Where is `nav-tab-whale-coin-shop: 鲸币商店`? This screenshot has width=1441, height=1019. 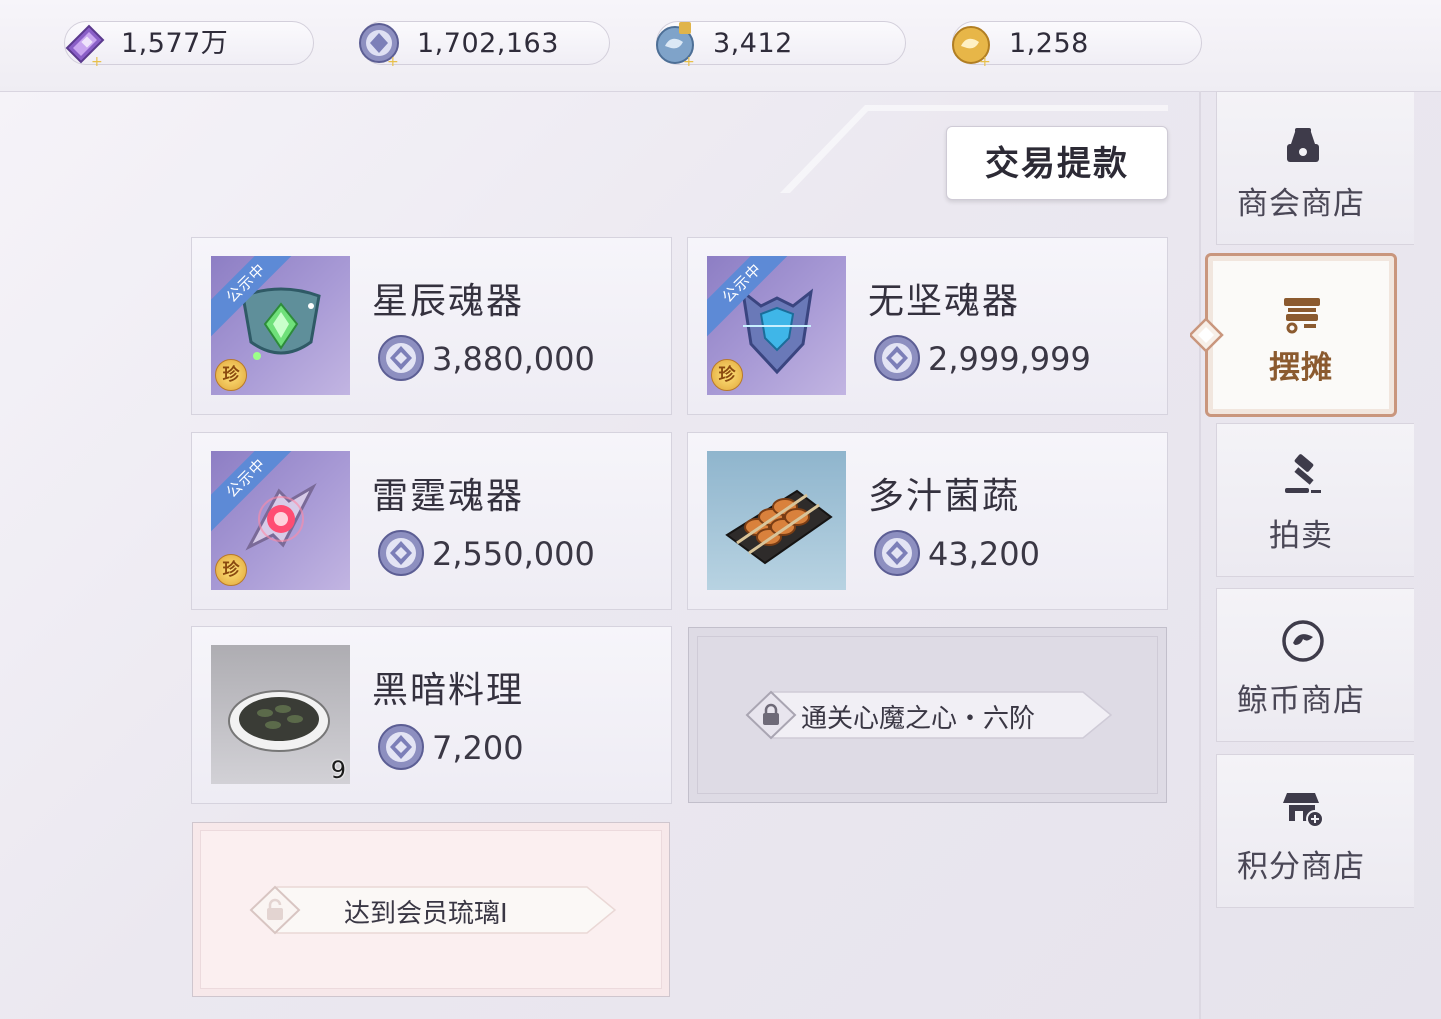 nav-tab-whale-coin-shop: 鲸币商店 is located at coordinates (1315, 665).